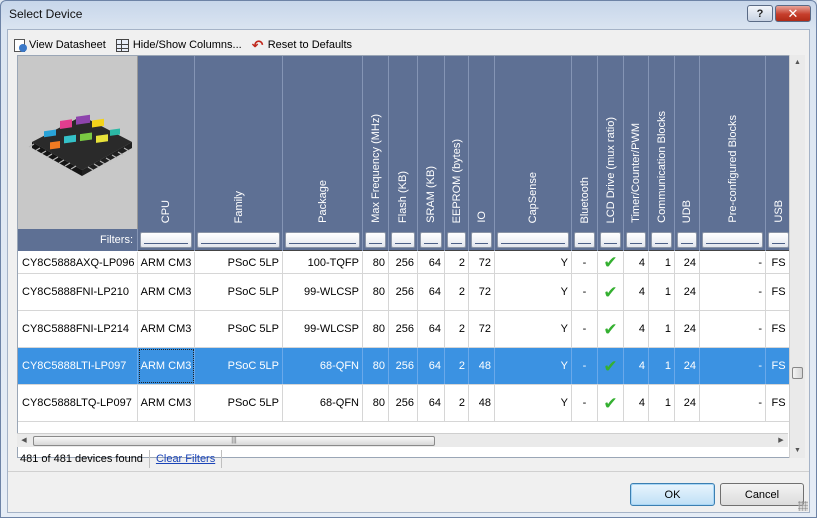 This screenshot has width=817, height=518. I want to click on filter-dropdown-cpu, so click(166, 240).